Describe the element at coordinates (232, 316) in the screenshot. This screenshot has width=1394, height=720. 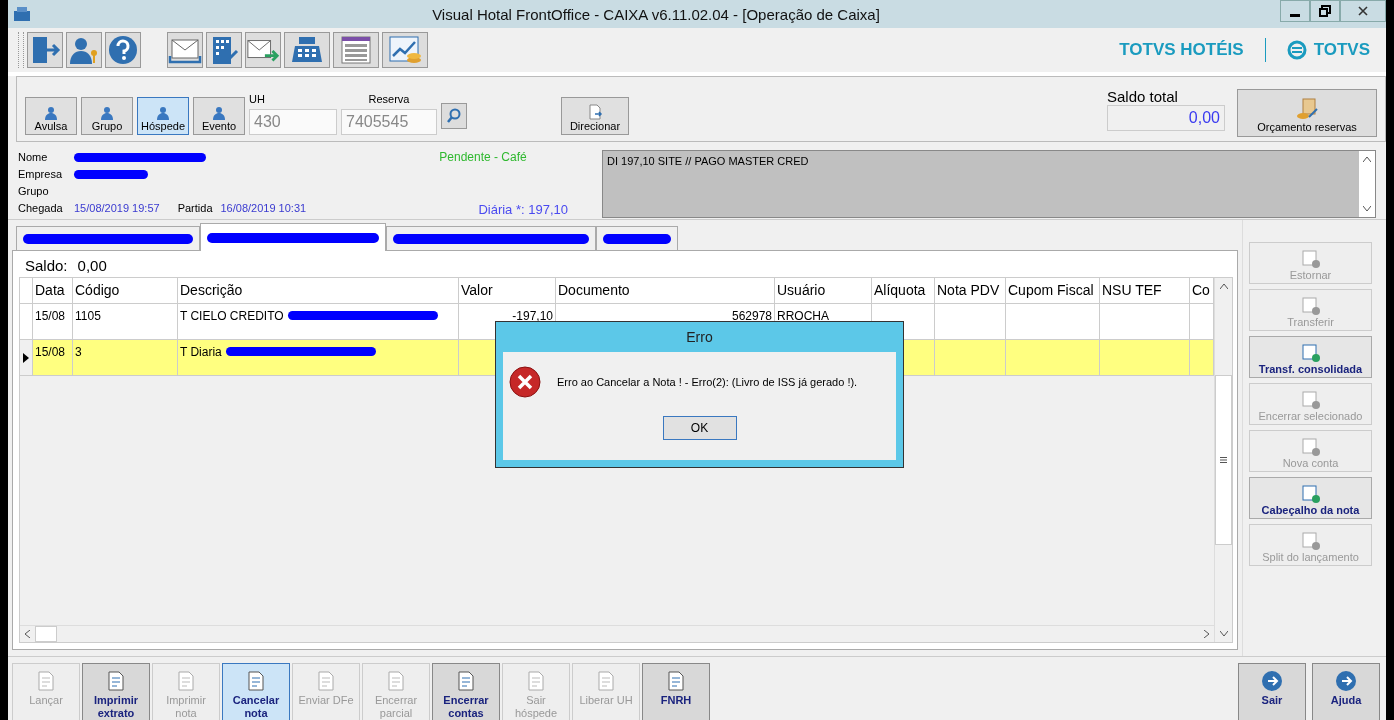
I see `table-cell: T CIELO CREDITO` at that location.